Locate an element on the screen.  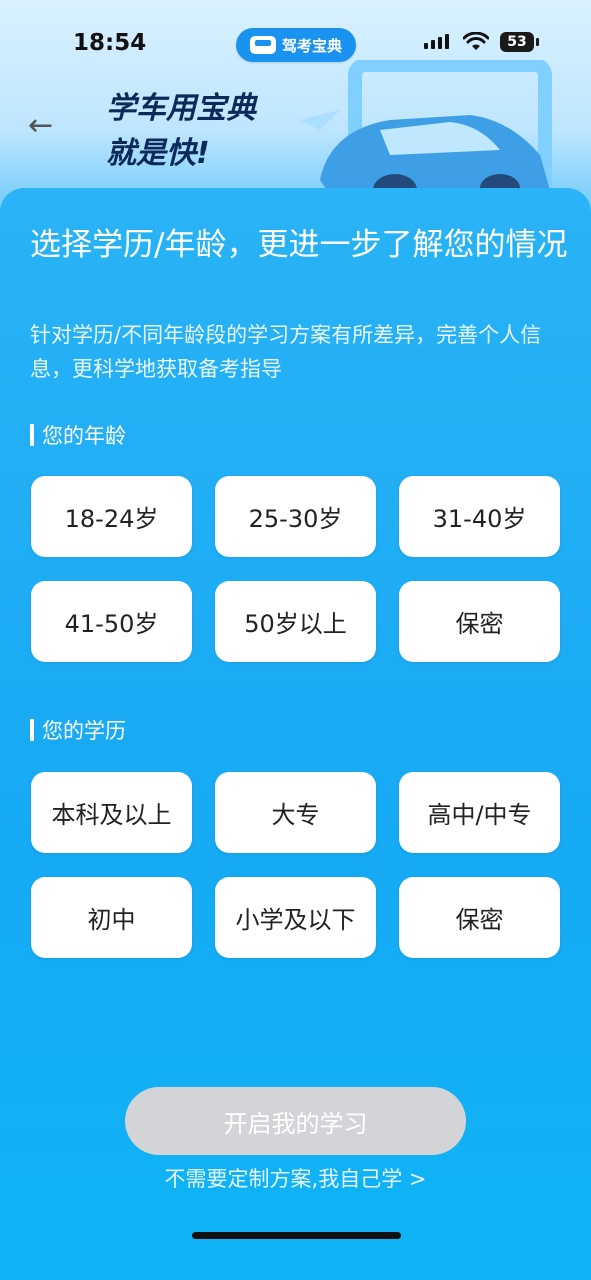
page-title: 选择学历/年龄，更进一步了解您的情况 is located at coordinates (299, 245).